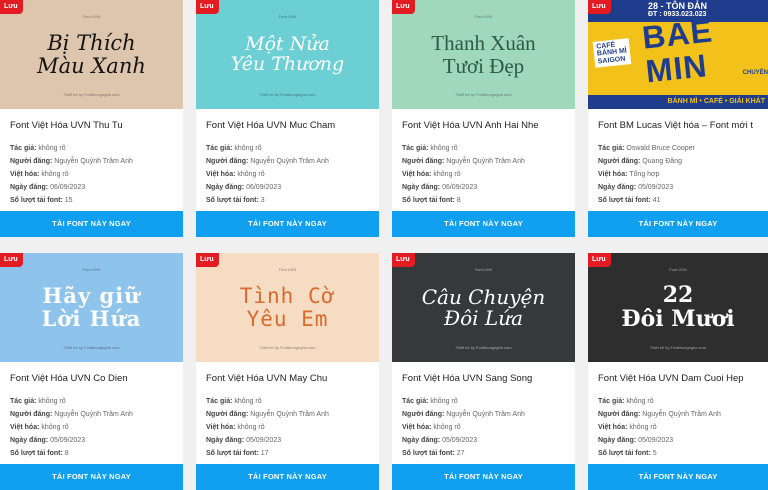  I want to click on poster-headline: BAE MIN, so click(677, 51).